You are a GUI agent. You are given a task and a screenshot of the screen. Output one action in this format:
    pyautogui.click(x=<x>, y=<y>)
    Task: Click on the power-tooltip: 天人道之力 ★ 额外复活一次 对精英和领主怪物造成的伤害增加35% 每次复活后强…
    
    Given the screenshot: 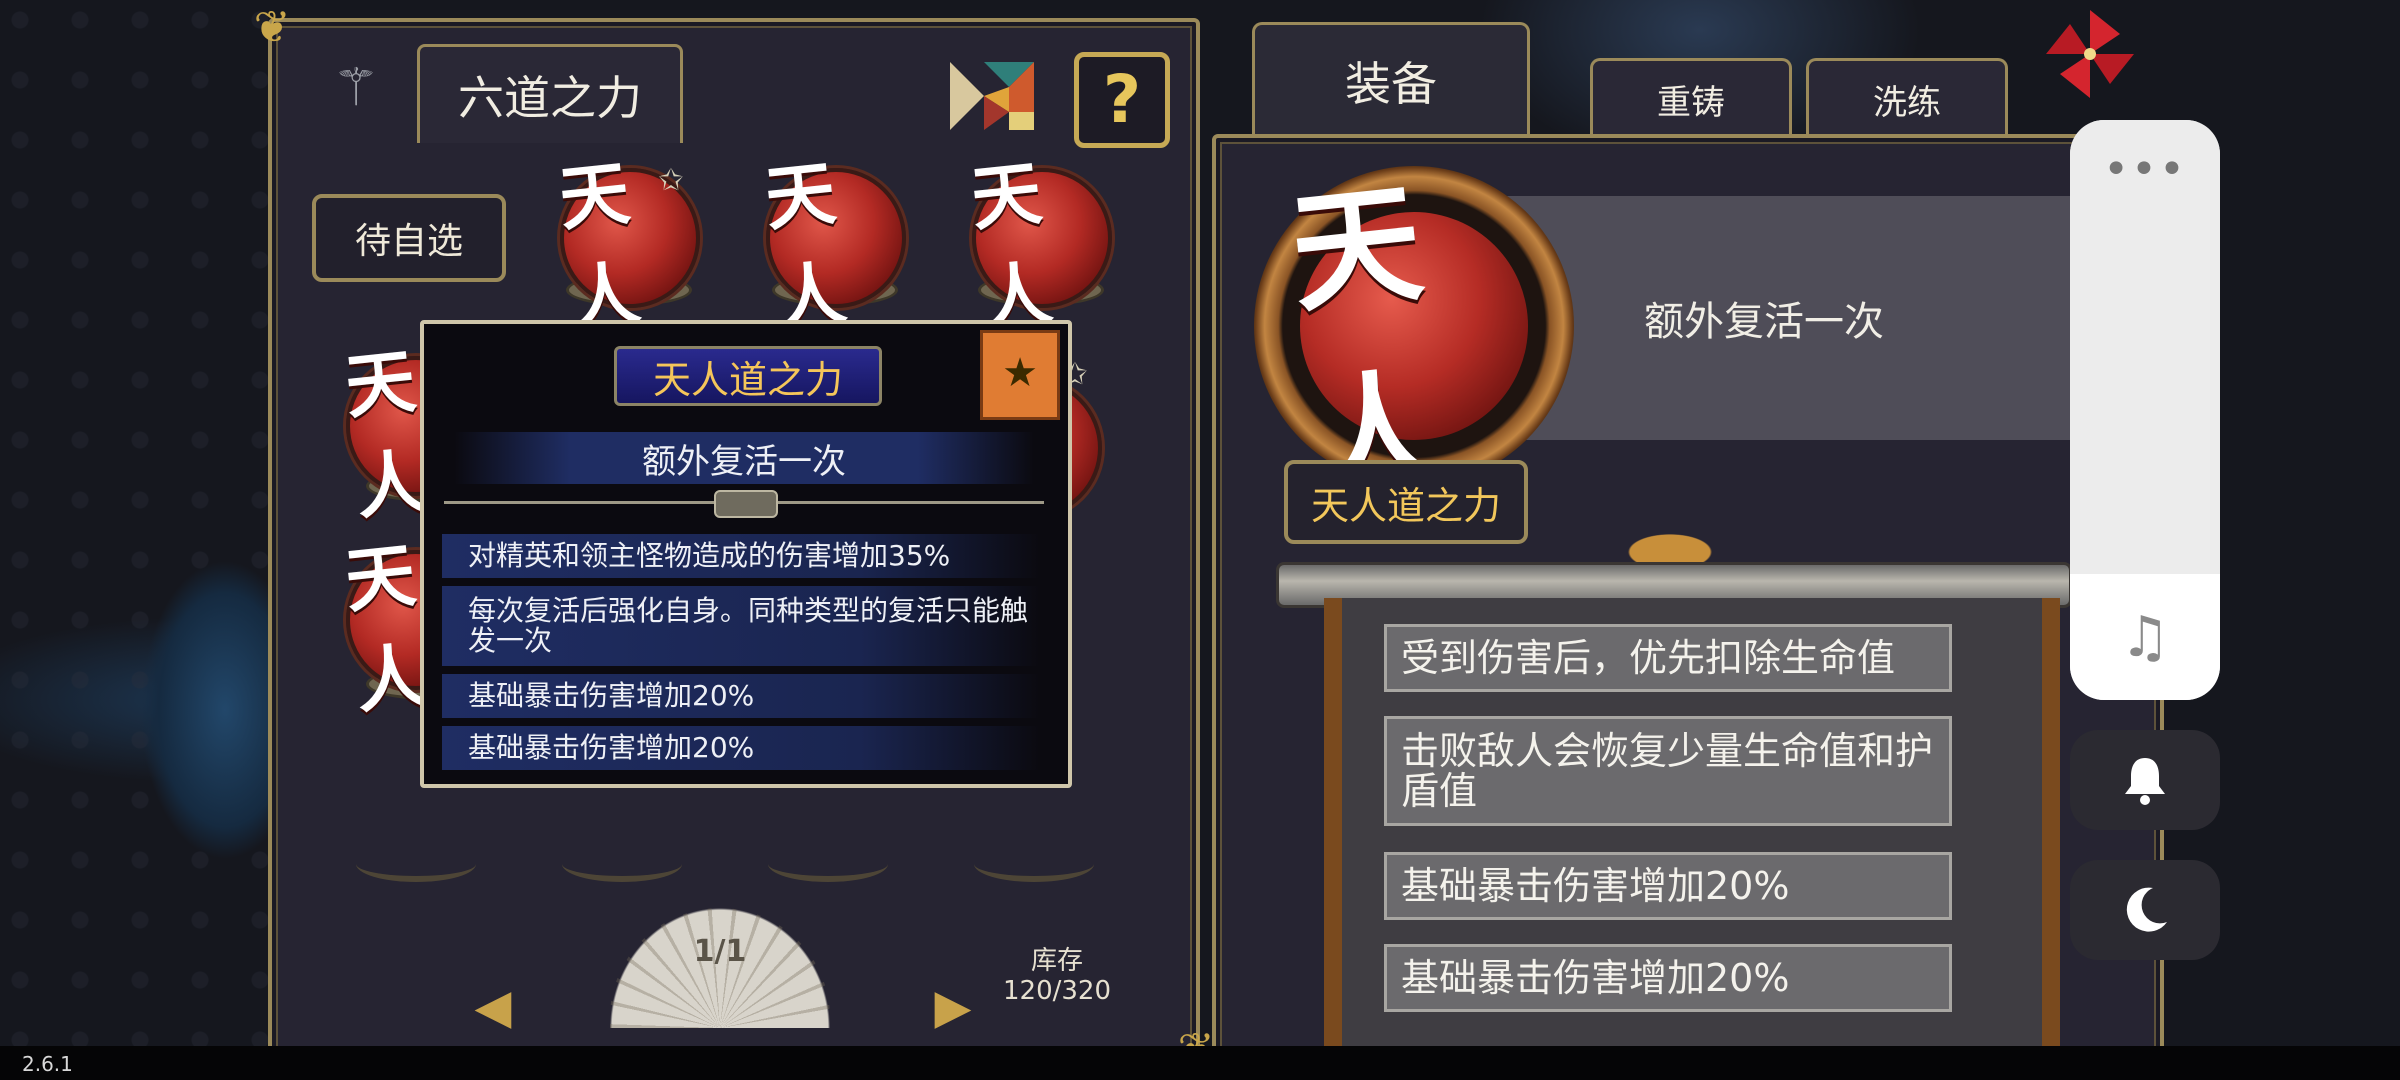 What is the action you would take?
    pyautogui.click(x=746, y=554)
    